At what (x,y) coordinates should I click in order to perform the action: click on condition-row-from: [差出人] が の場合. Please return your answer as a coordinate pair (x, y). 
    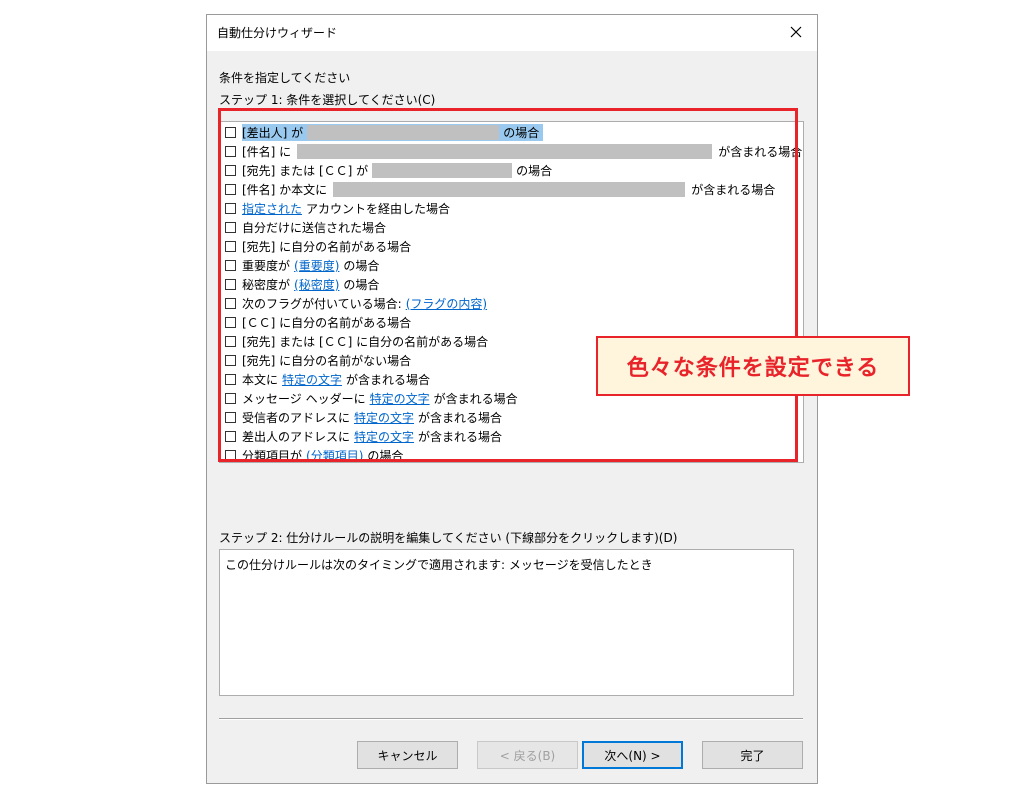
    Looking at the image, I should click on (511, 132).